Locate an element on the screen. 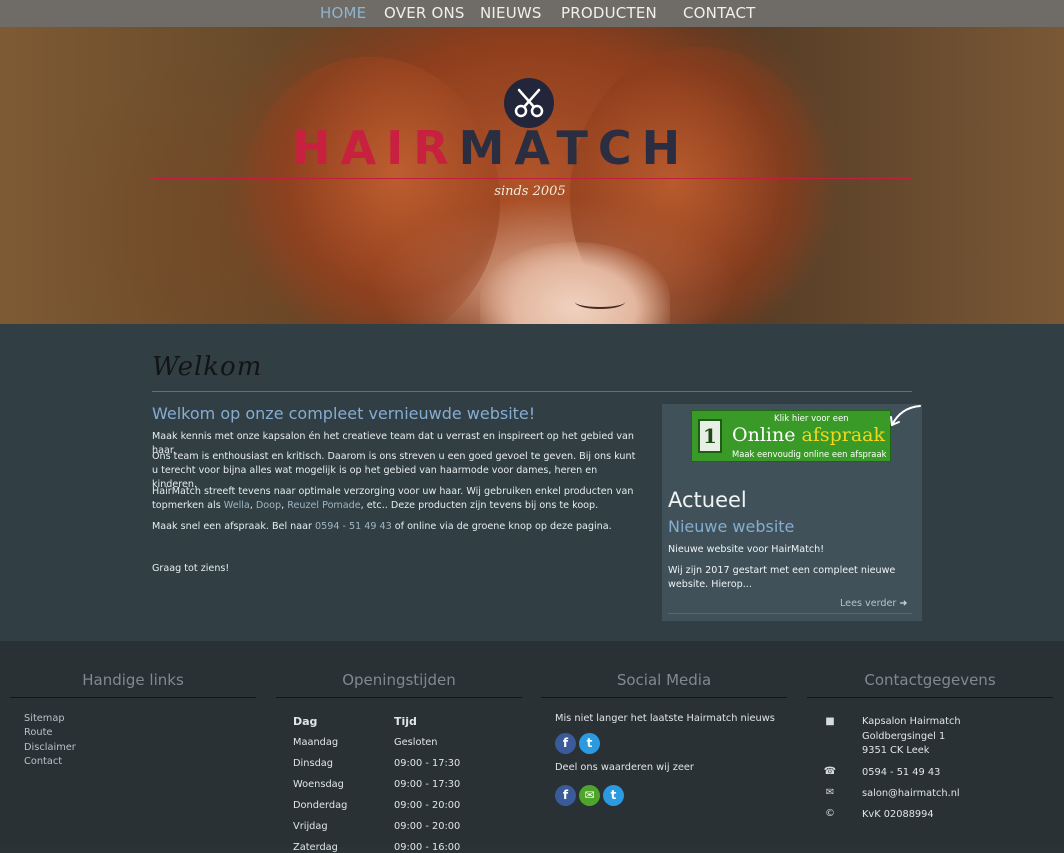 This screenshot has height=853, width=1064. nav-producten: PRODUCTEN is located at coordinates (609, 13).